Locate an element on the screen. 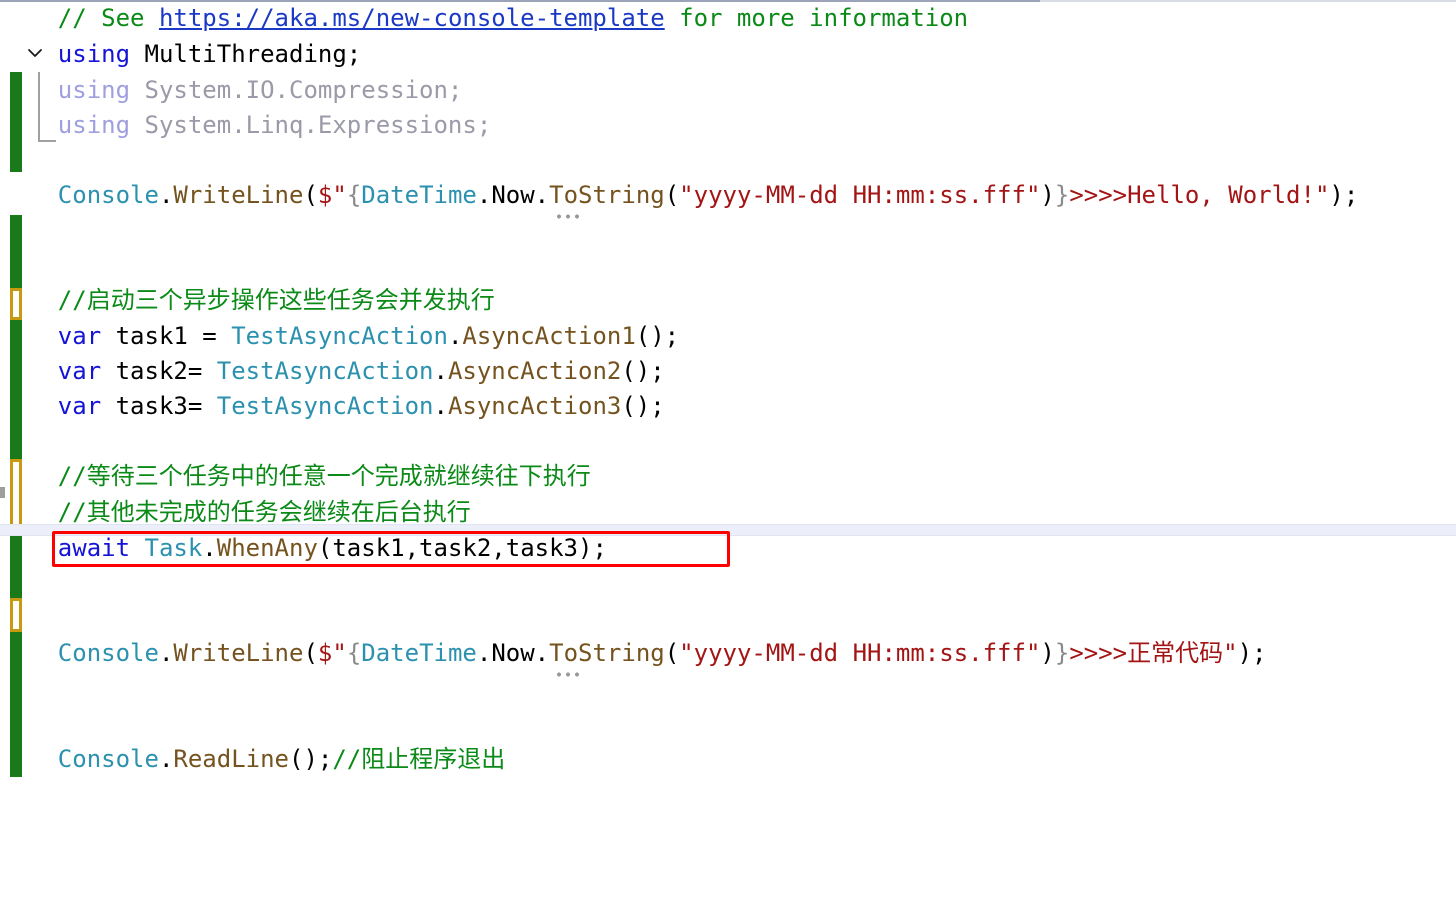  line-comment-wait-any: //等待三个任务中的任意一个完成就继续往下执行 is located at coordinates (728, 476).